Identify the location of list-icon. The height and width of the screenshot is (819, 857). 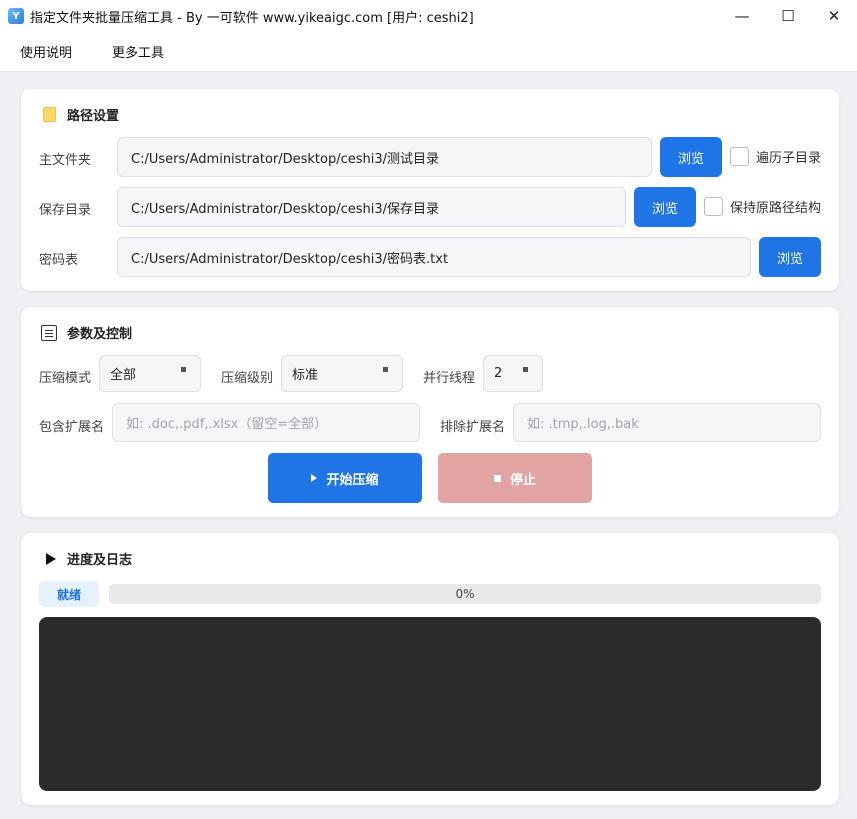
(49, 332).